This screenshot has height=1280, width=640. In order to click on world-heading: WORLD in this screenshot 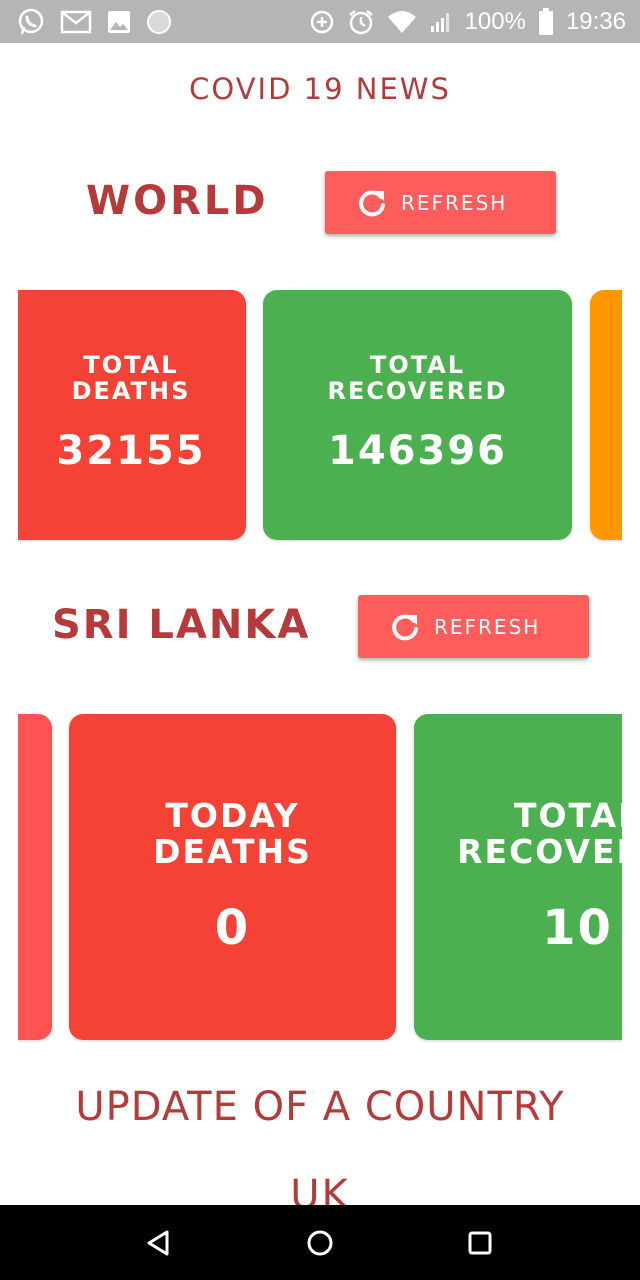, I will do `click(177, 201)`.